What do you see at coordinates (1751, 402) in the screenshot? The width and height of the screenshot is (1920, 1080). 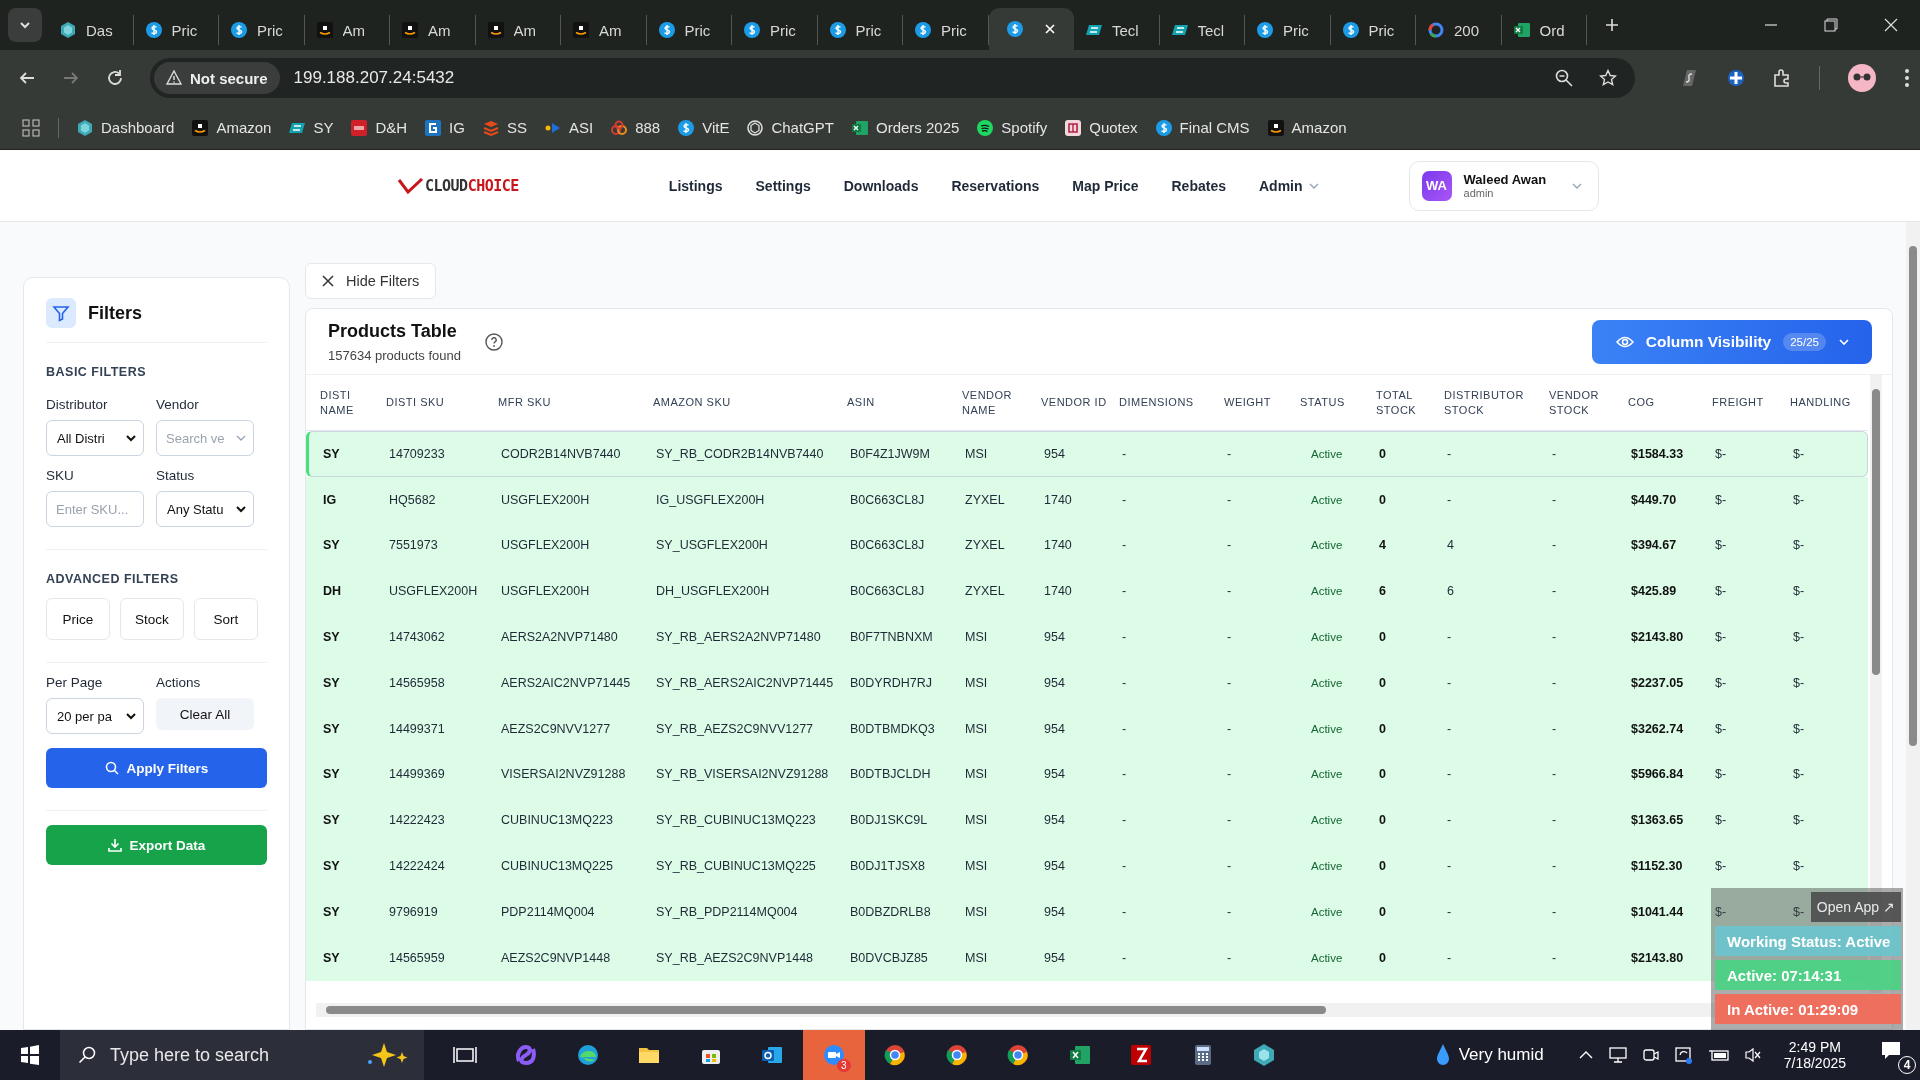 I see `column-header: FREIGHT` at bounding box center [1751, 402].